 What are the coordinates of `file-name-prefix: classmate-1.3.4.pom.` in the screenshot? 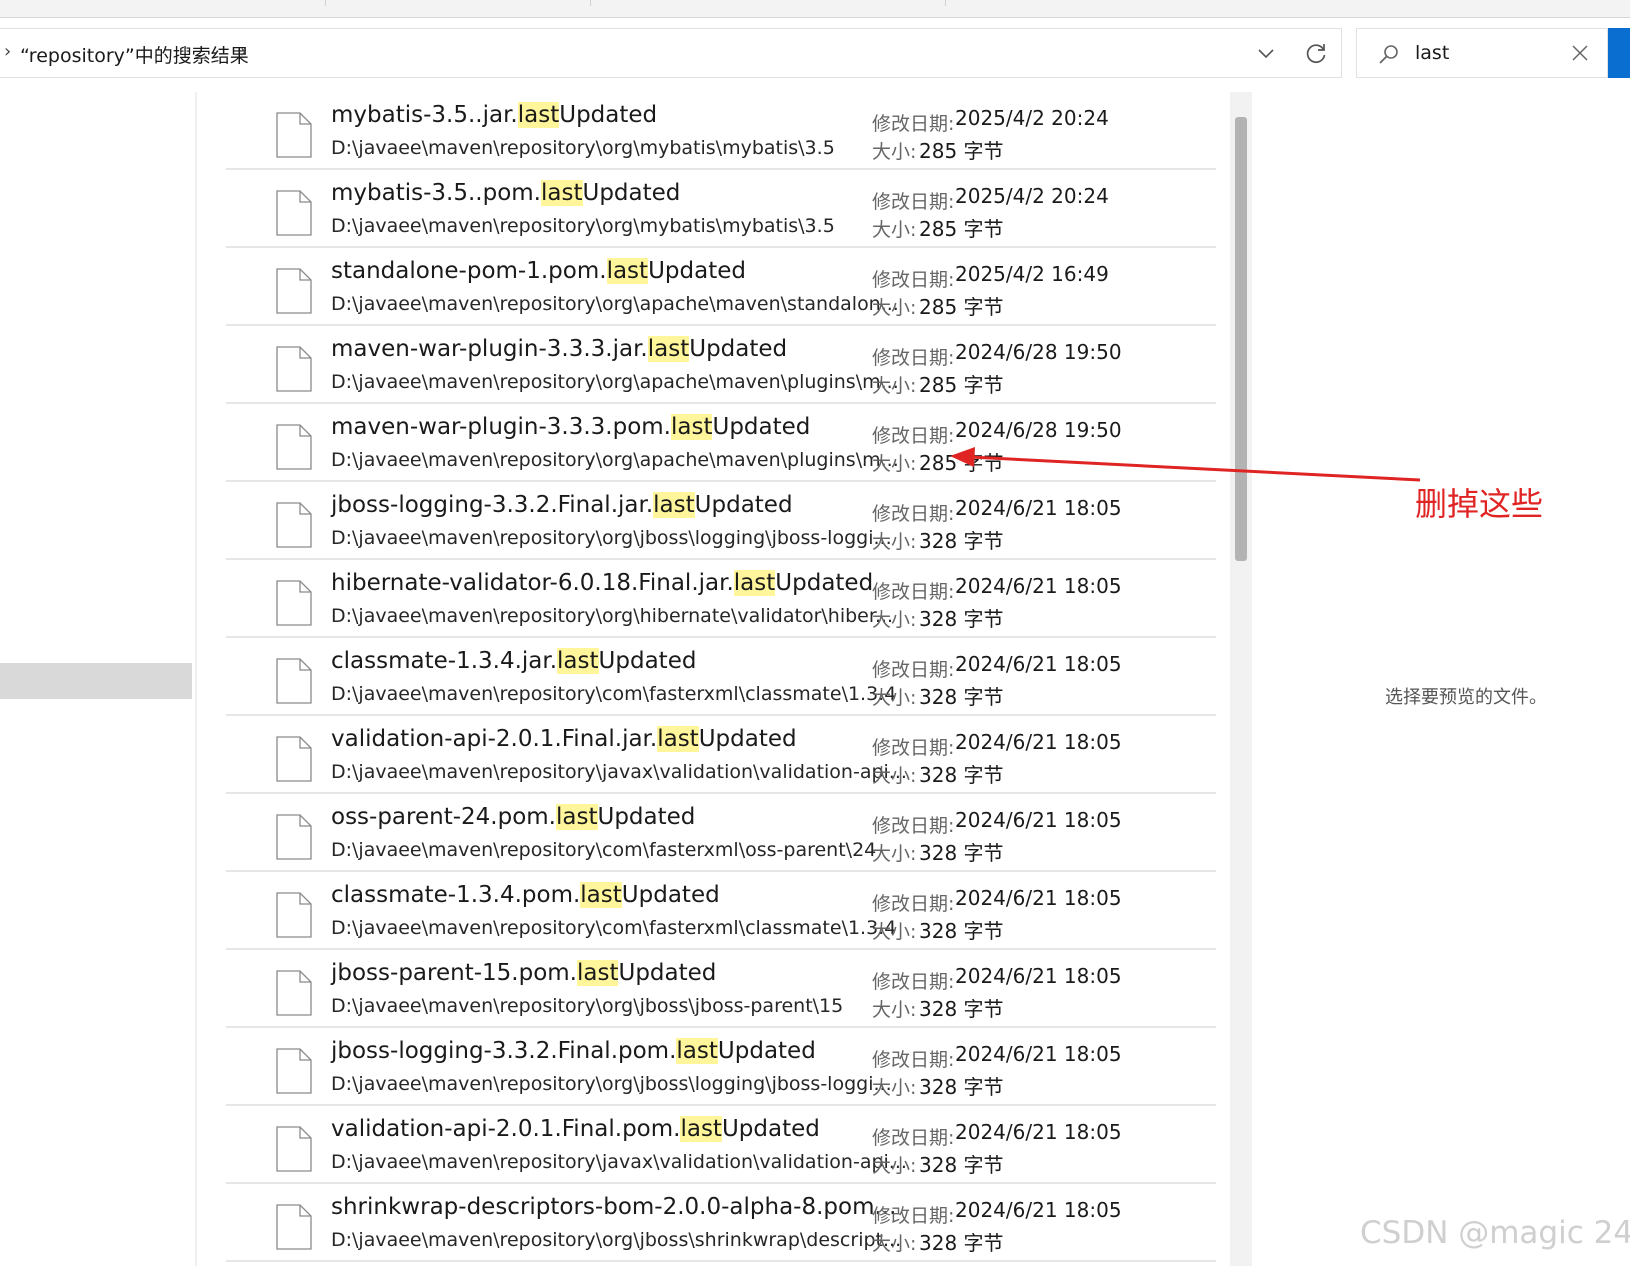 It's located at (456, 895).